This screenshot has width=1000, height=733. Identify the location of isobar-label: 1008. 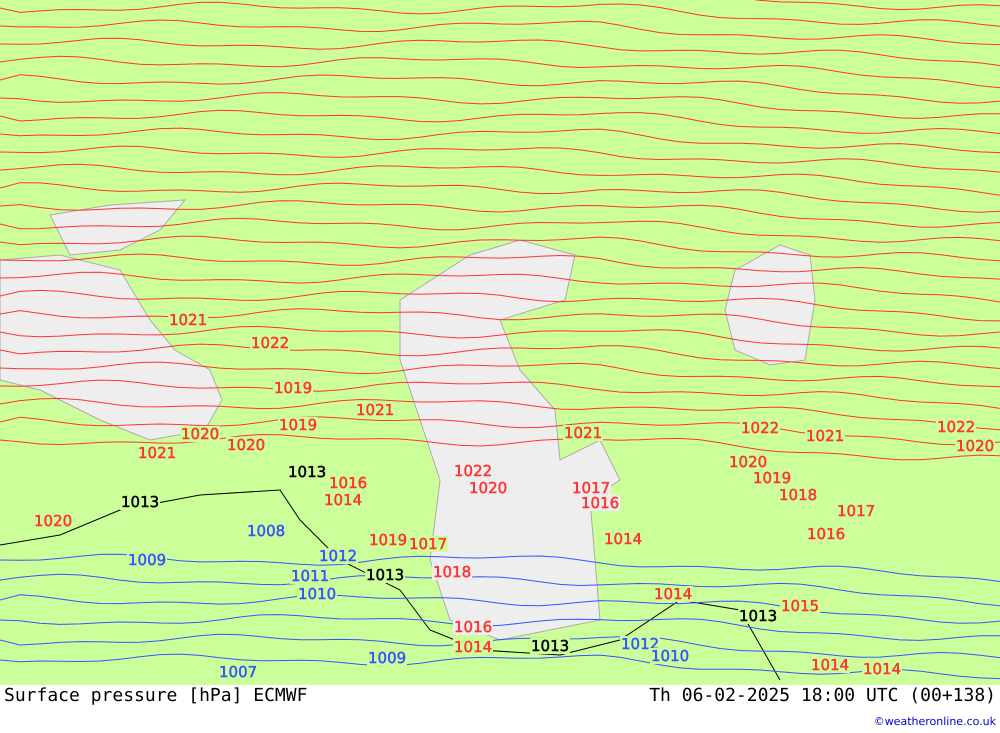
(266, 531).